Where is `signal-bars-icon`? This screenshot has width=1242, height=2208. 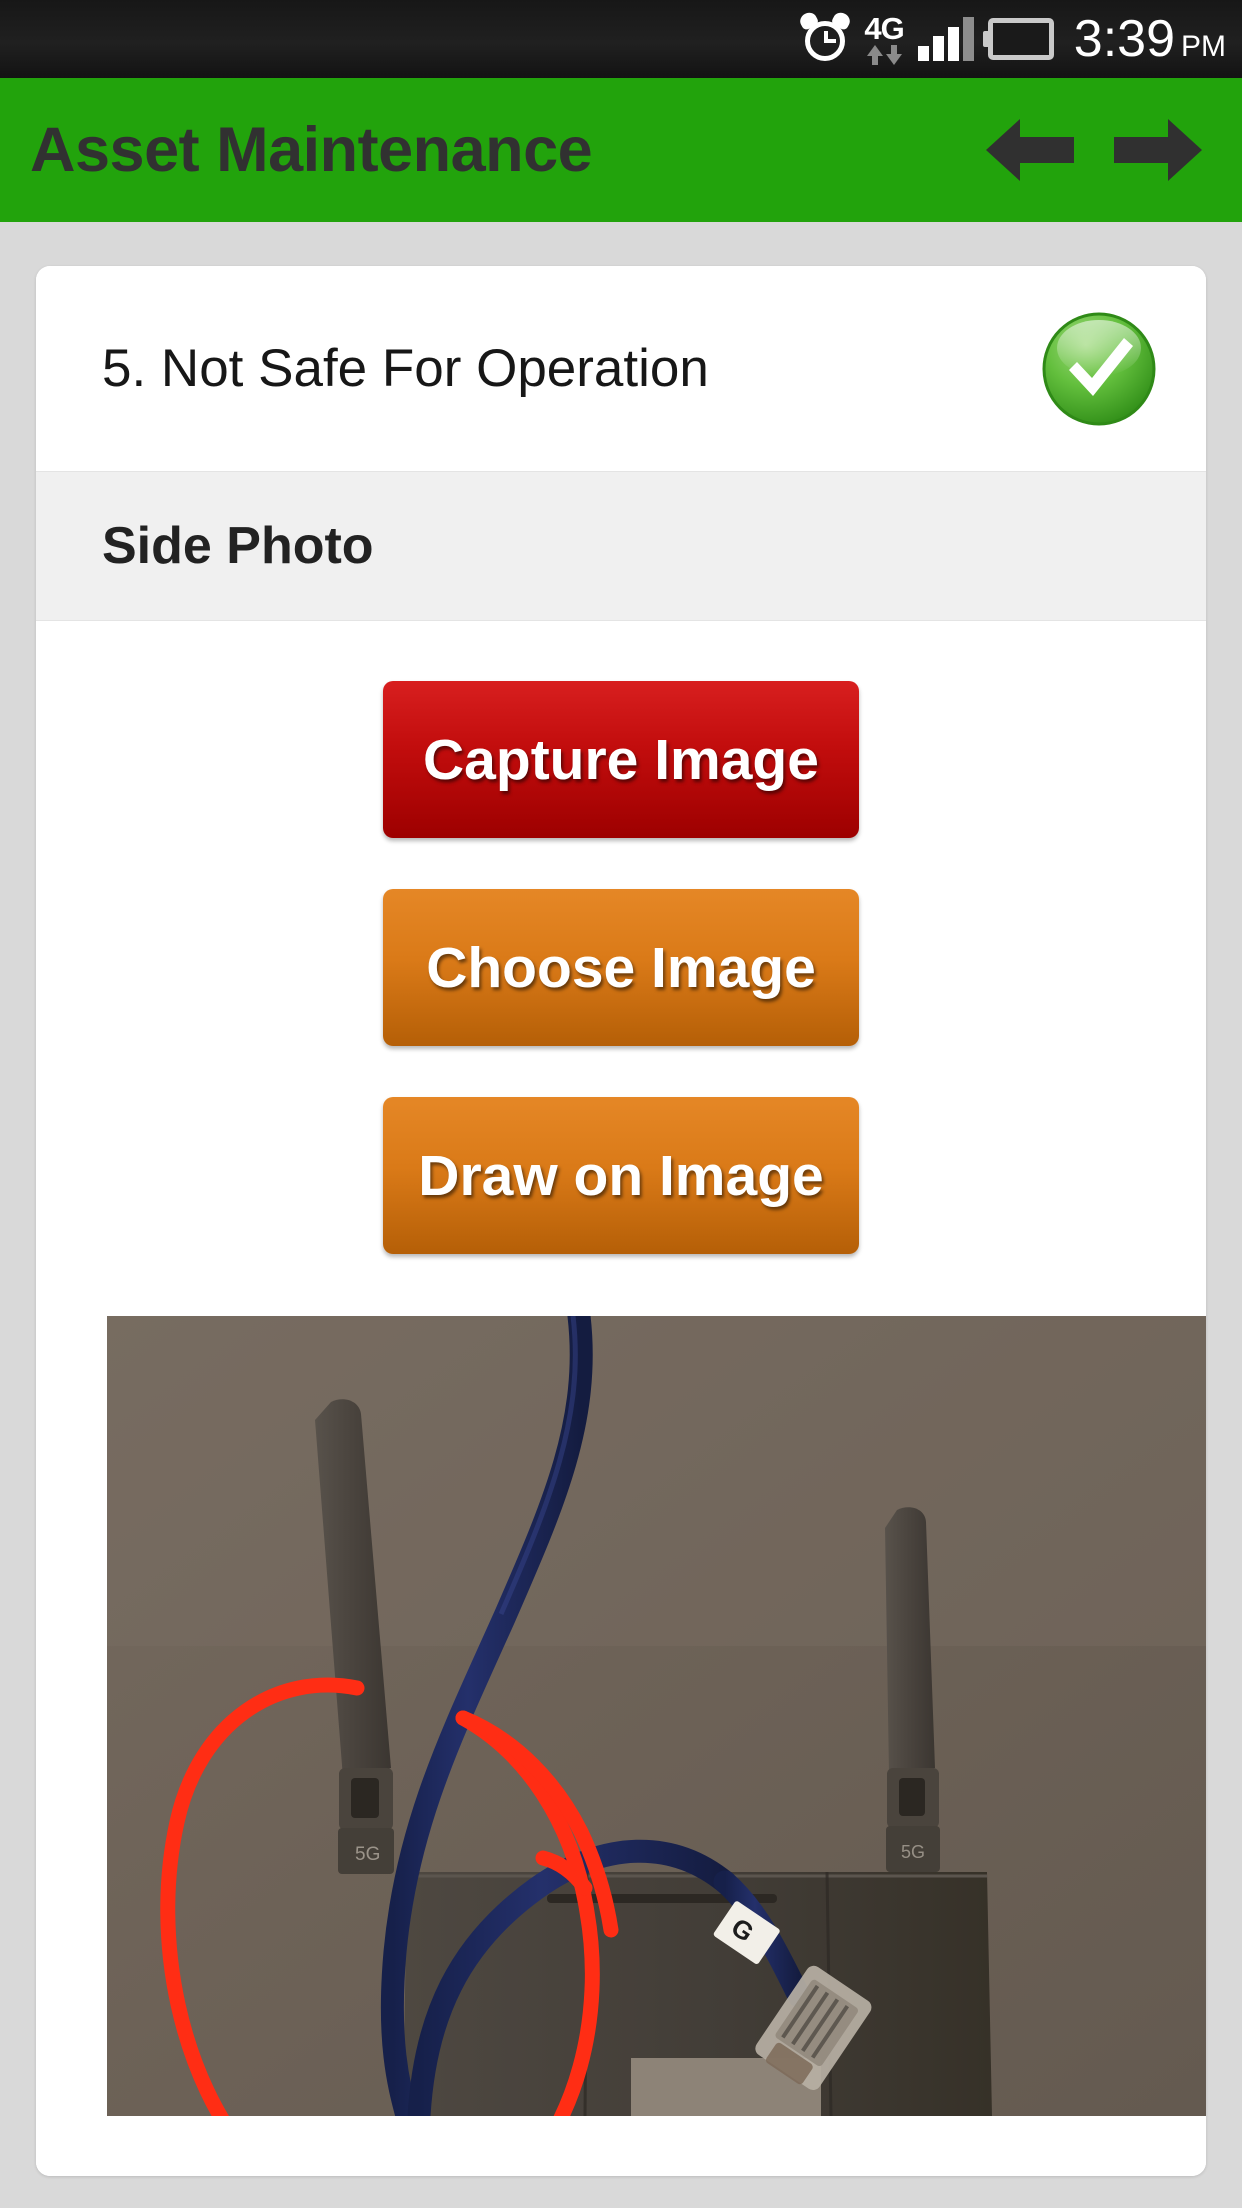 signal-bars-icon is located at coordinates (945, 39).